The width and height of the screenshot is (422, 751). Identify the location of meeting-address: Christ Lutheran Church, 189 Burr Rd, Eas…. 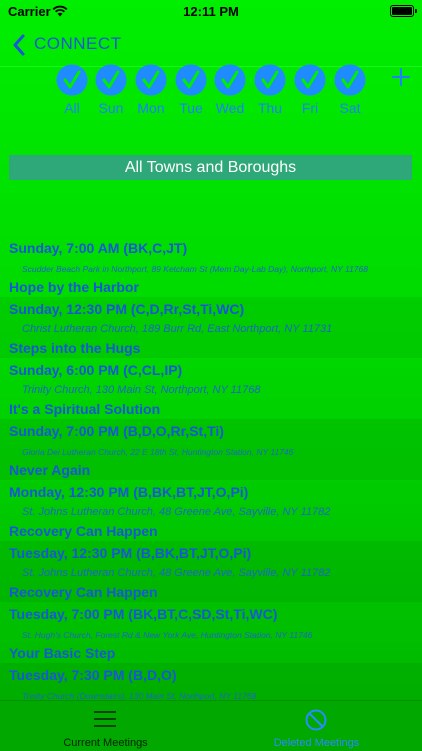
(177, 329).